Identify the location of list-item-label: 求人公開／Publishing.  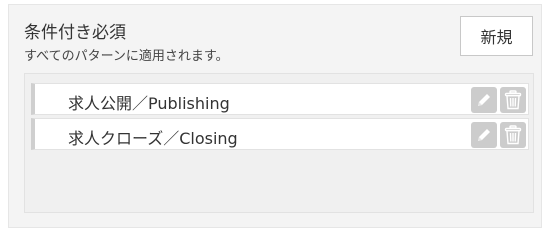
(149, 103).